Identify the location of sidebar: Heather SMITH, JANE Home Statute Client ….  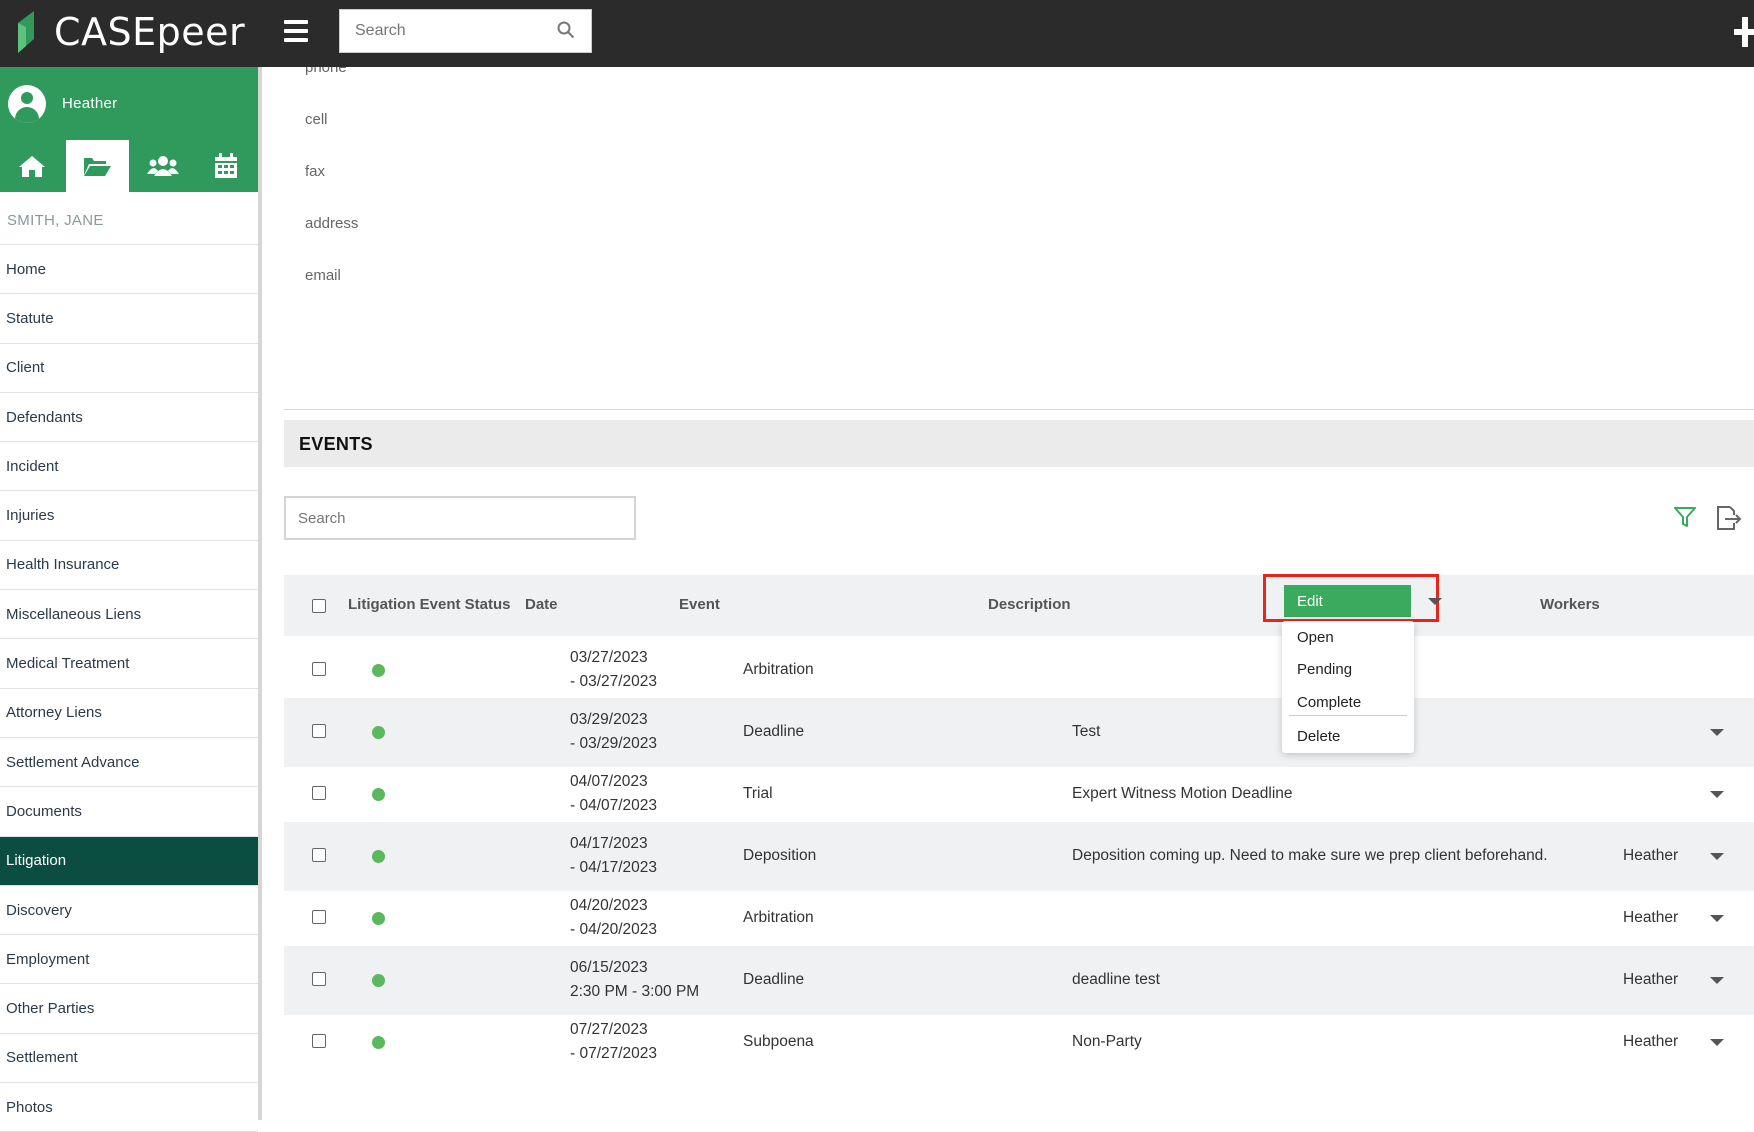
(131, 599).